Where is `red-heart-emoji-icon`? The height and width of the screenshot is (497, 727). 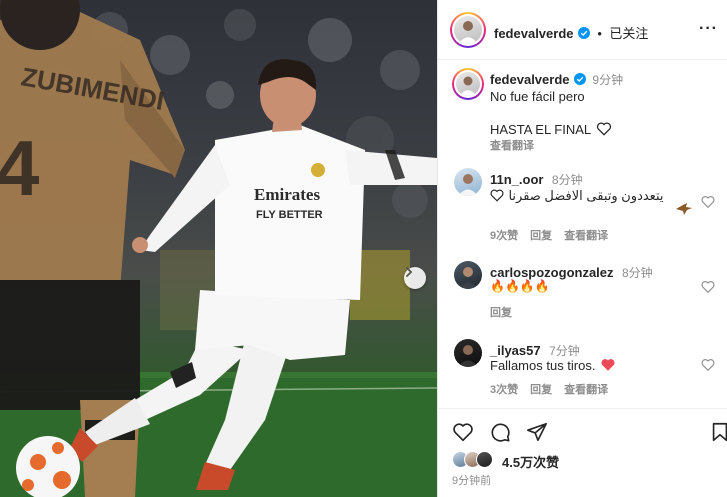
red-heart-emoji-icon is located at coordinates (608, 365).